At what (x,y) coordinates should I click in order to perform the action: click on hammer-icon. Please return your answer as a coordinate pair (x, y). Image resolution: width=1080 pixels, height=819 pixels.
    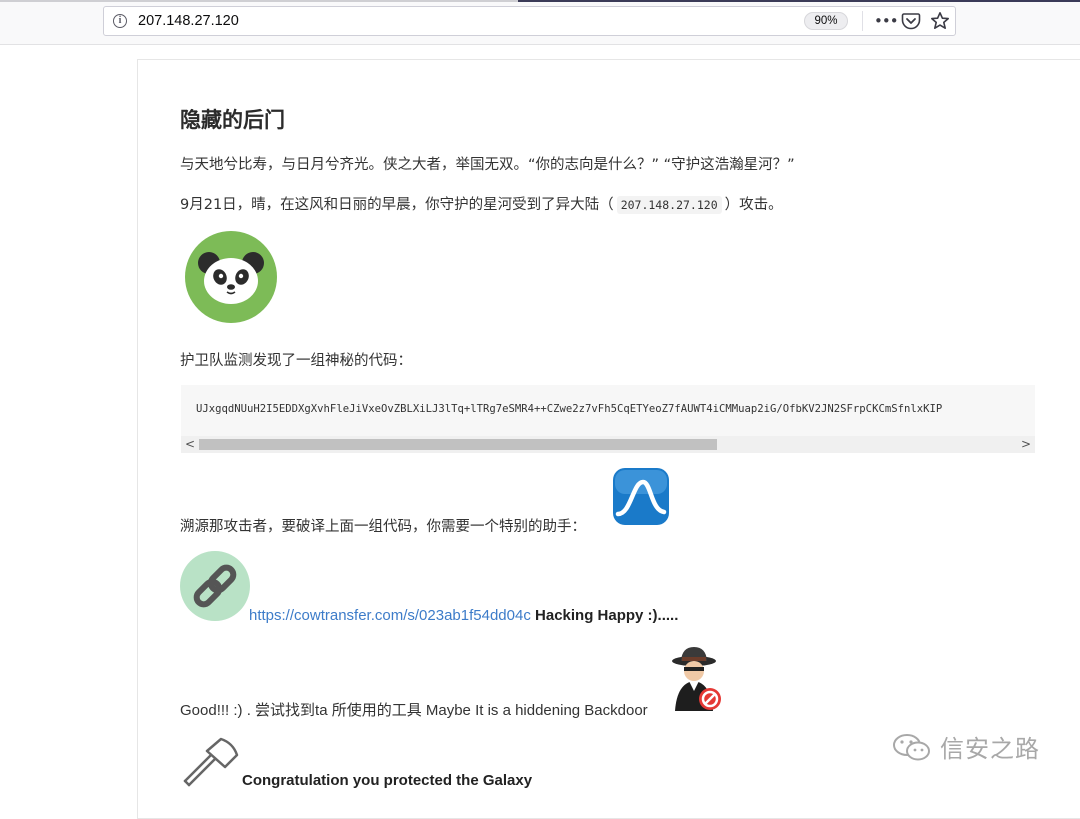
    Looking at the image, I should click on (211, 762).